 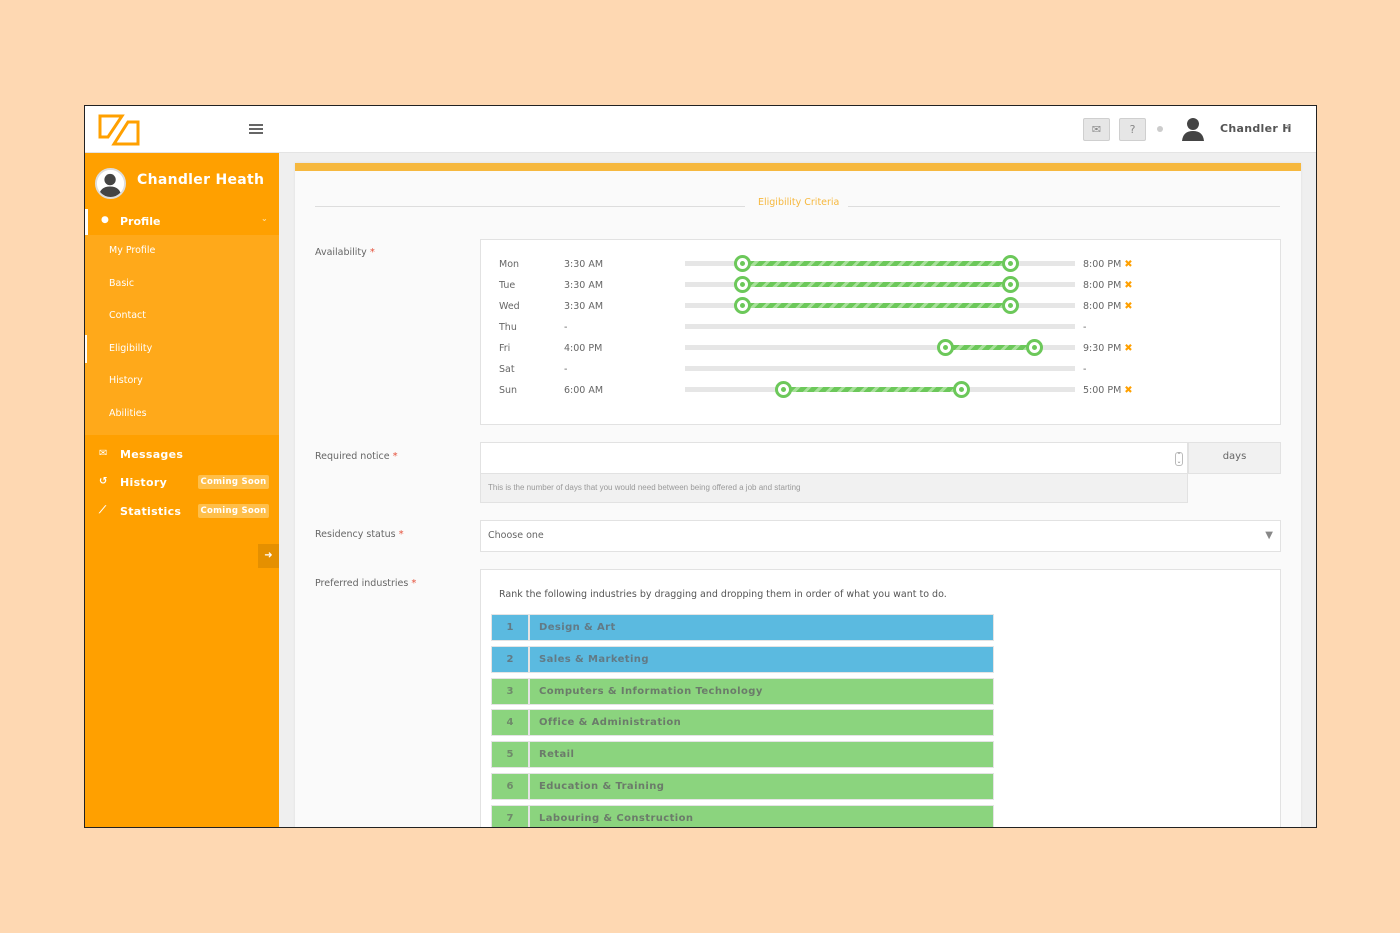 I want to click on sidebar-collapse-button: ➜, so click(x=268, y=556).